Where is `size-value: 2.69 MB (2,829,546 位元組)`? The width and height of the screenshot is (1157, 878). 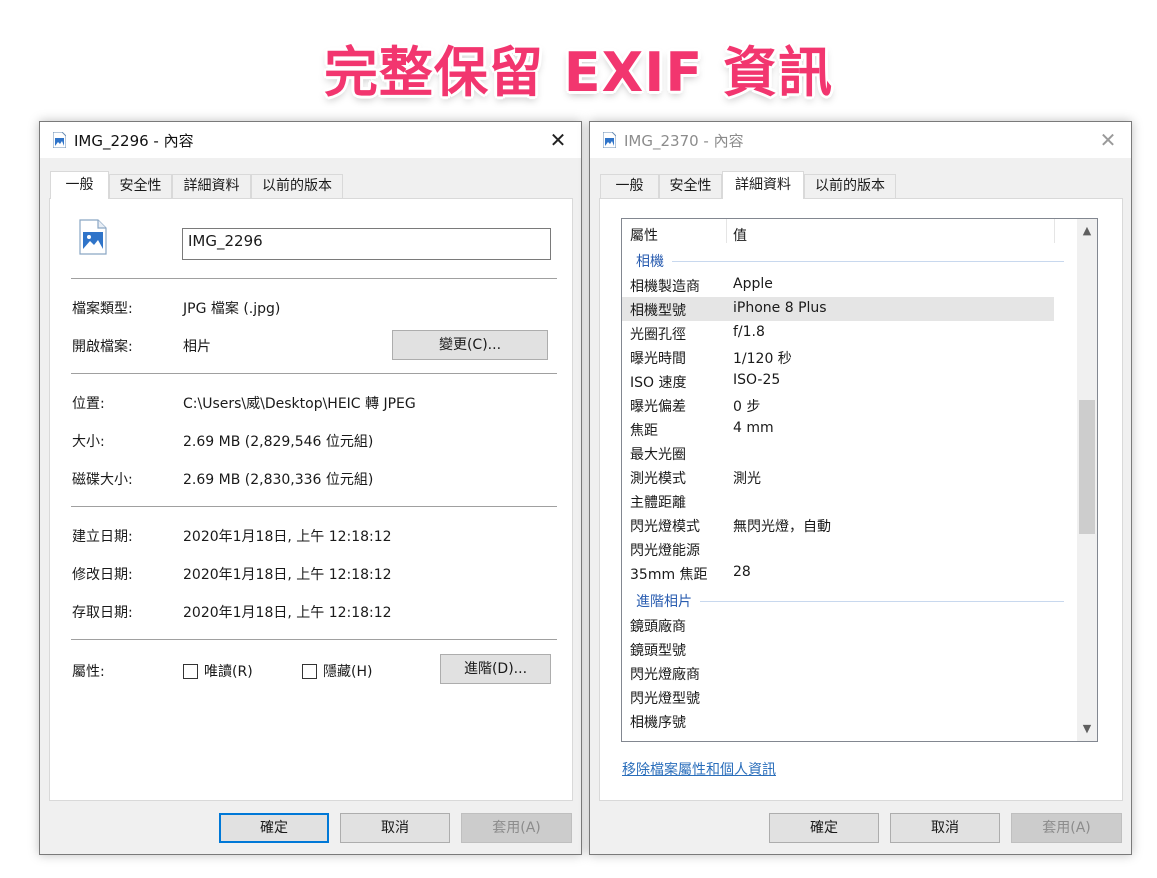
size-value: 2.69 MB (2,829,546 位元組) is located at coordinates (278, 442).